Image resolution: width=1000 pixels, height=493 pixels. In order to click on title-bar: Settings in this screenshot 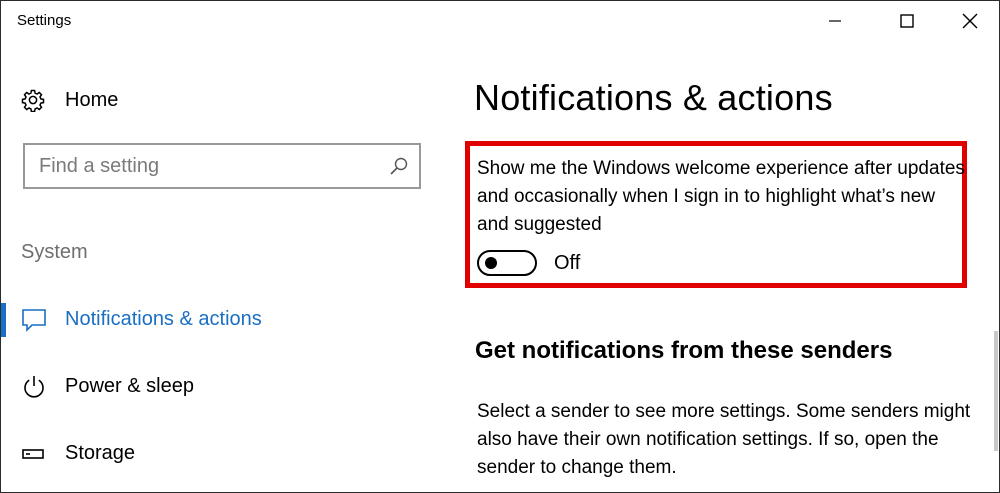, I will do `click(500, 21)`.